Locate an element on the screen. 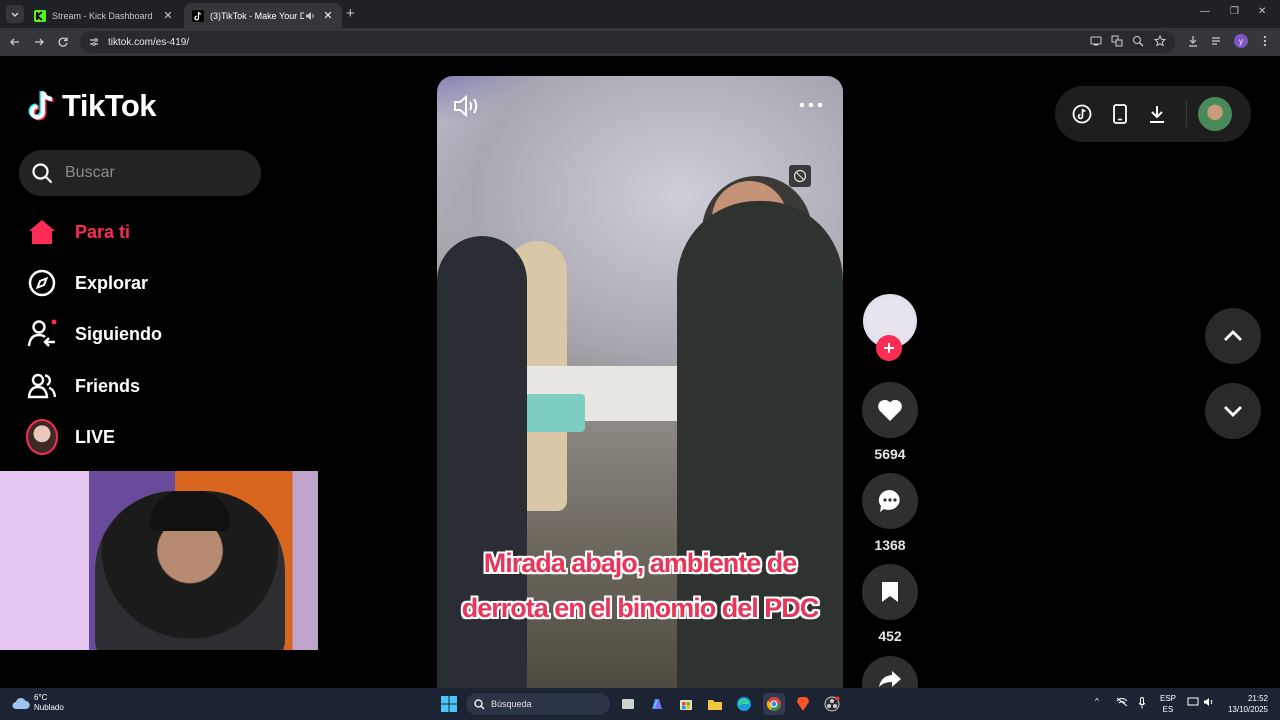  volume-icon is located at coordinates (466, 106).